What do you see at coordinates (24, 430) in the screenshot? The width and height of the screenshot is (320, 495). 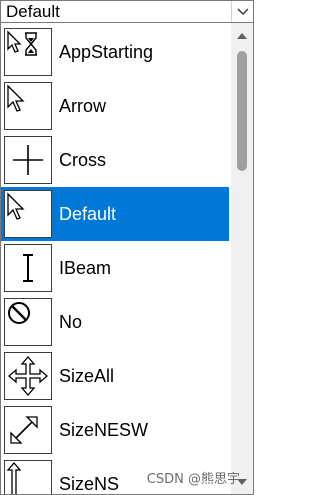 I see `size-nesw-cursor-icon` at bounding box center [24, 430].